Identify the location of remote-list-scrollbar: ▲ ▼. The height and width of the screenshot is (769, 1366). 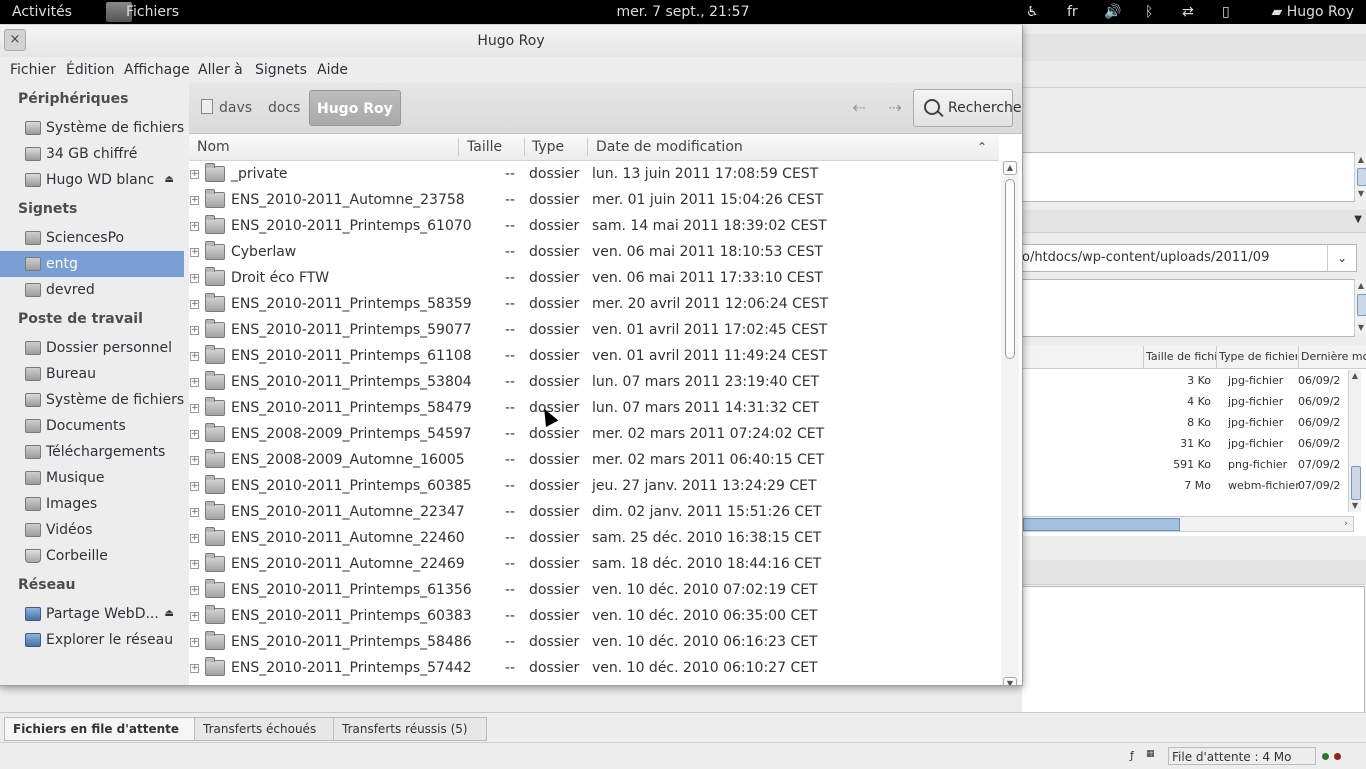
(1354, 441).